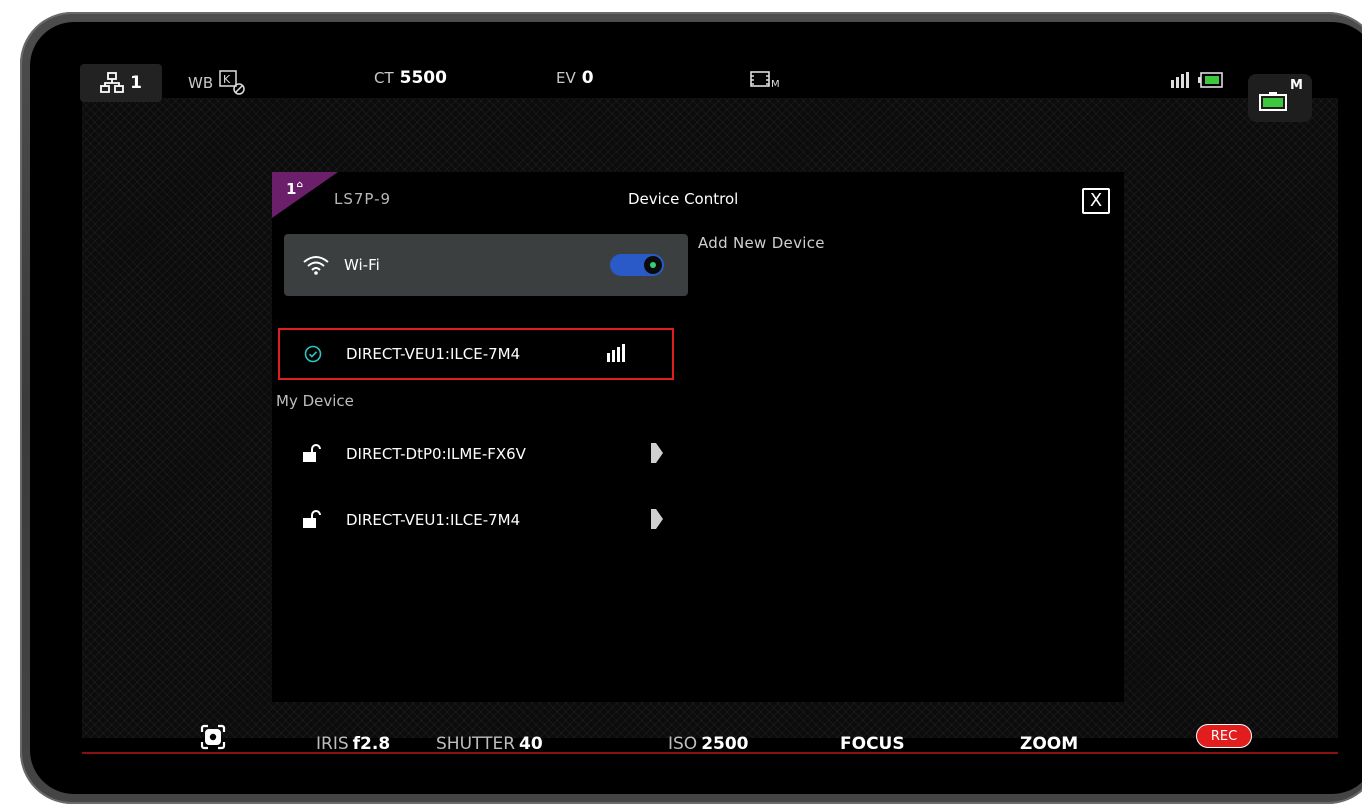  What do you see at coordinates (653, 265) in the screenshot?
I see `wifi-toggle-knob` at bounding box center [653, 265].